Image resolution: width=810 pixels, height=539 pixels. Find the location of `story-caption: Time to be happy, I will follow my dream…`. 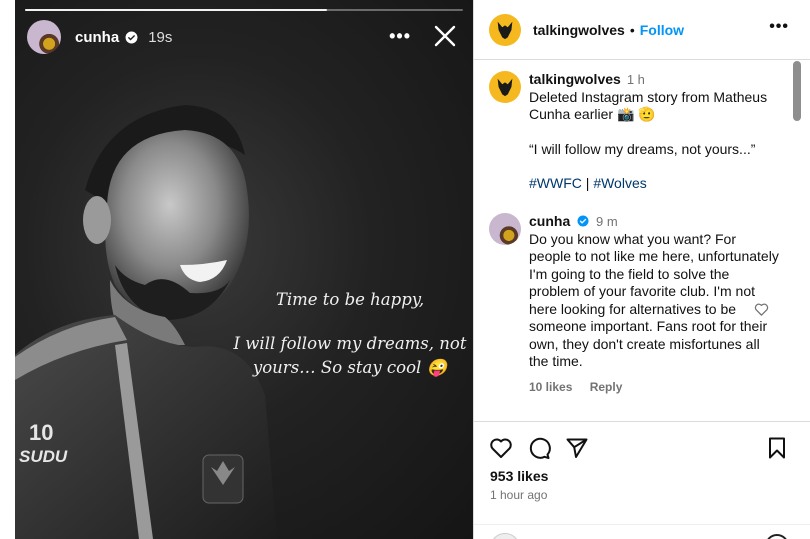

story-caption: Time to be happy, I will follow my dream… is located at coordinates (350, 344).